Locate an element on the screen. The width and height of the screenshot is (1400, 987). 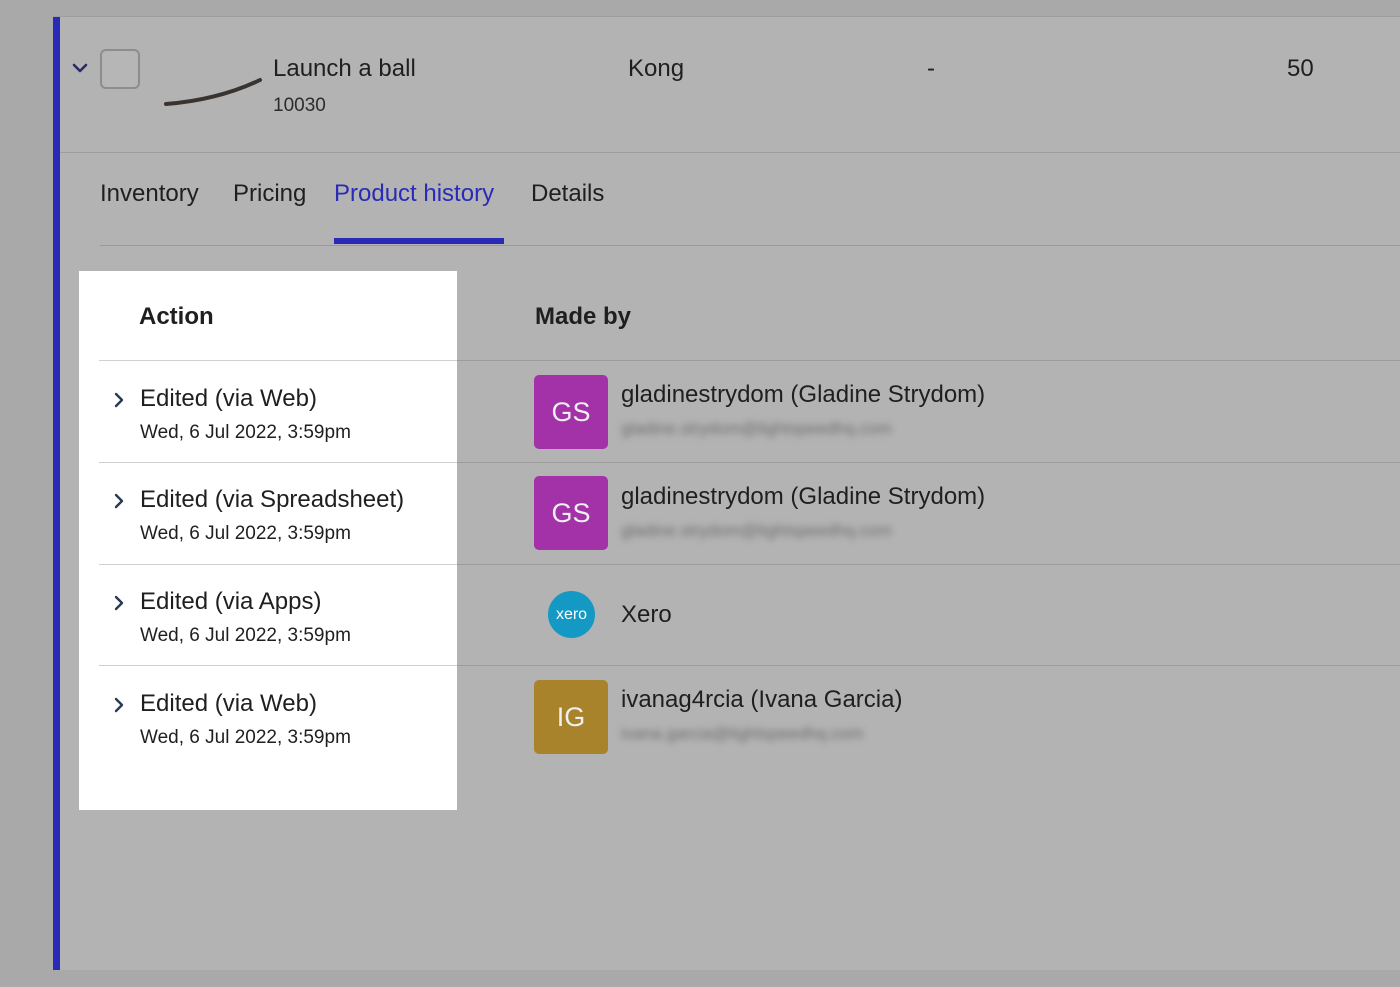
avatar: IG is located at coordinates (571, 717).